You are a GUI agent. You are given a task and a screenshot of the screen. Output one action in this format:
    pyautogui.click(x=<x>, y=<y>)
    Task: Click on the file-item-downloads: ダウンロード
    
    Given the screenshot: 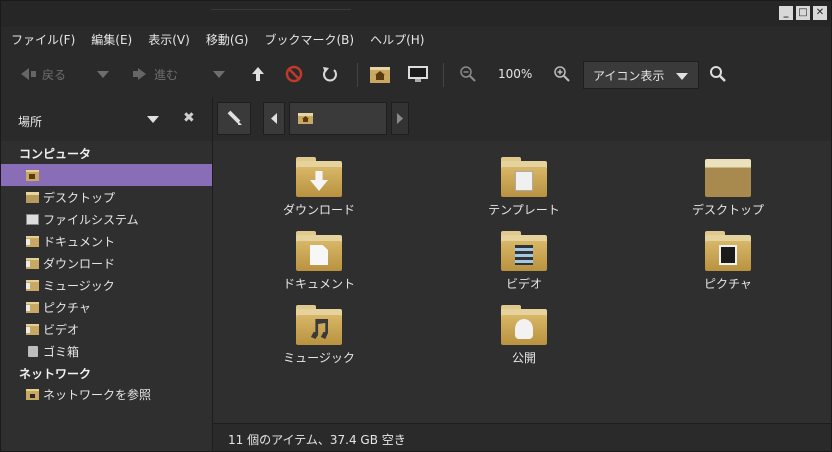 What is the action you would take?
    pyautogui.click(x=319, y=187)
    